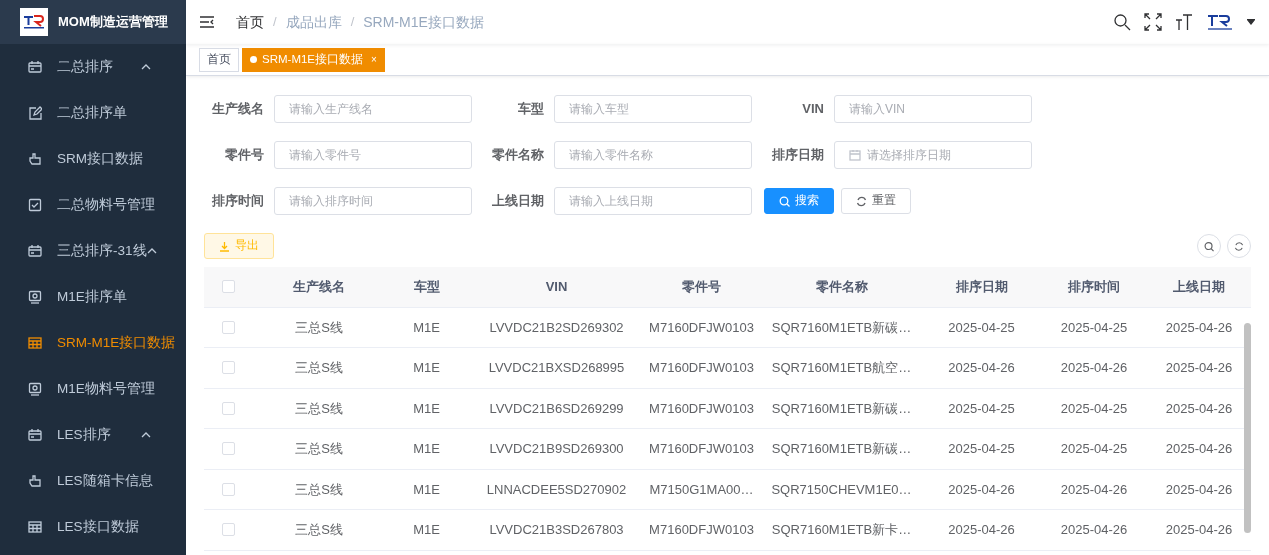 The image size is (1269, 555). Describe the element at coordinates (1251, 22) in the screenshot. I see `caret-down-icon` at that location.